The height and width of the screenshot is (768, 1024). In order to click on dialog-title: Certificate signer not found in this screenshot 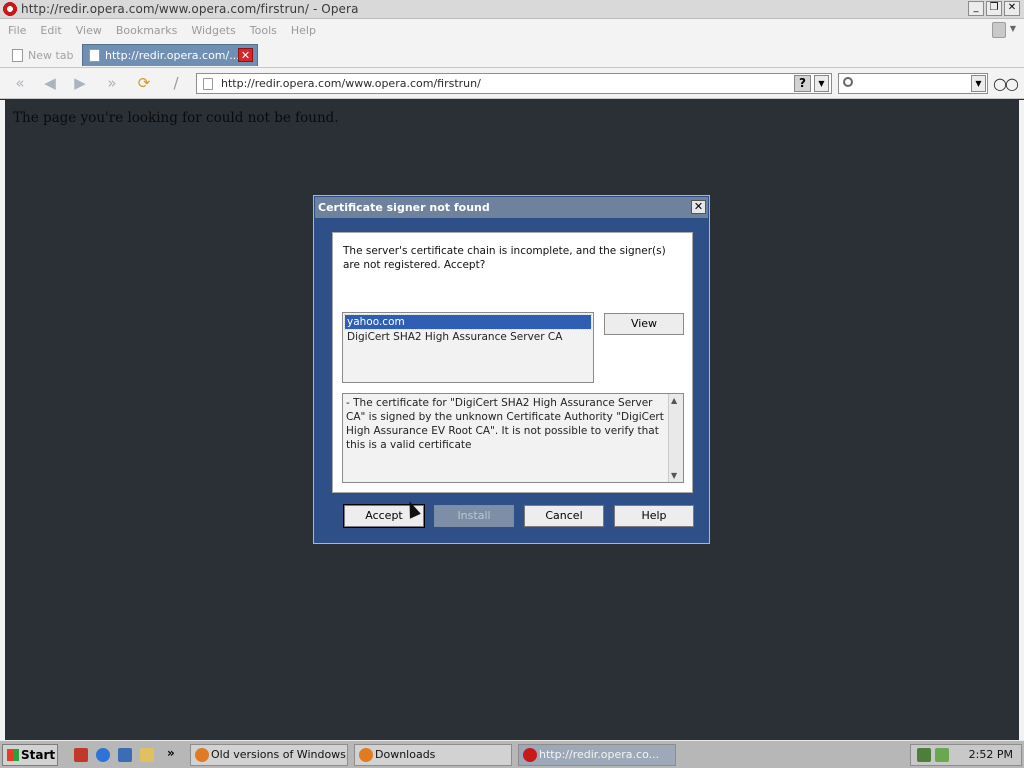, I will do `click(511, 207)`.